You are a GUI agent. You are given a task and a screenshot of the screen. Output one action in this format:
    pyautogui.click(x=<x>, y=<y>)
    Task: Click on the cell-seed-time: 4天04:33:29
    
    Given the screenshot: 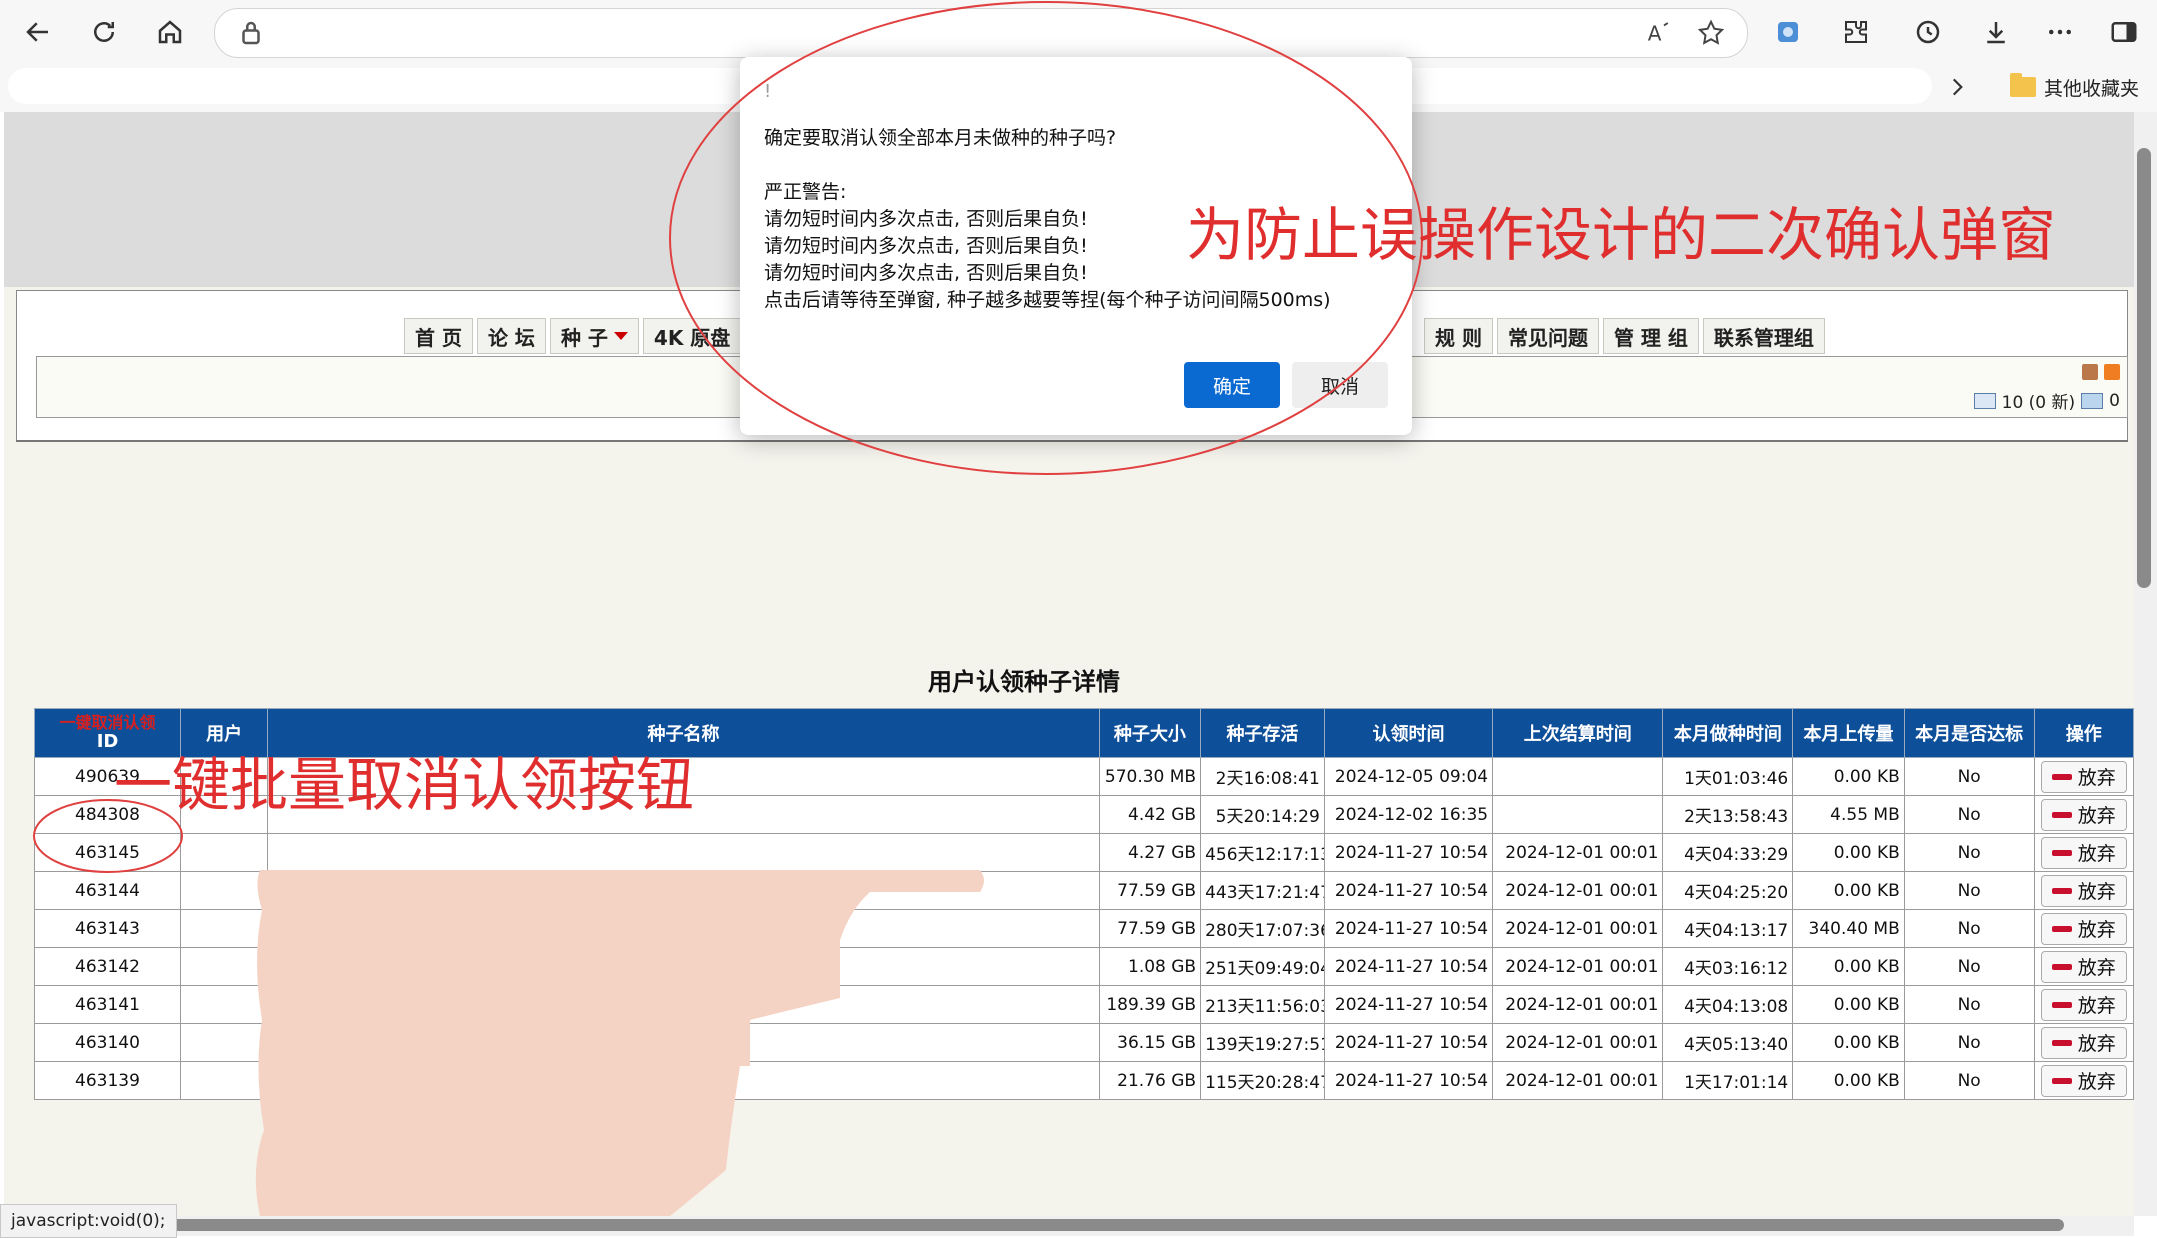 What is the action you would take?
    pyautogui.click(x=1728, y=852)
    